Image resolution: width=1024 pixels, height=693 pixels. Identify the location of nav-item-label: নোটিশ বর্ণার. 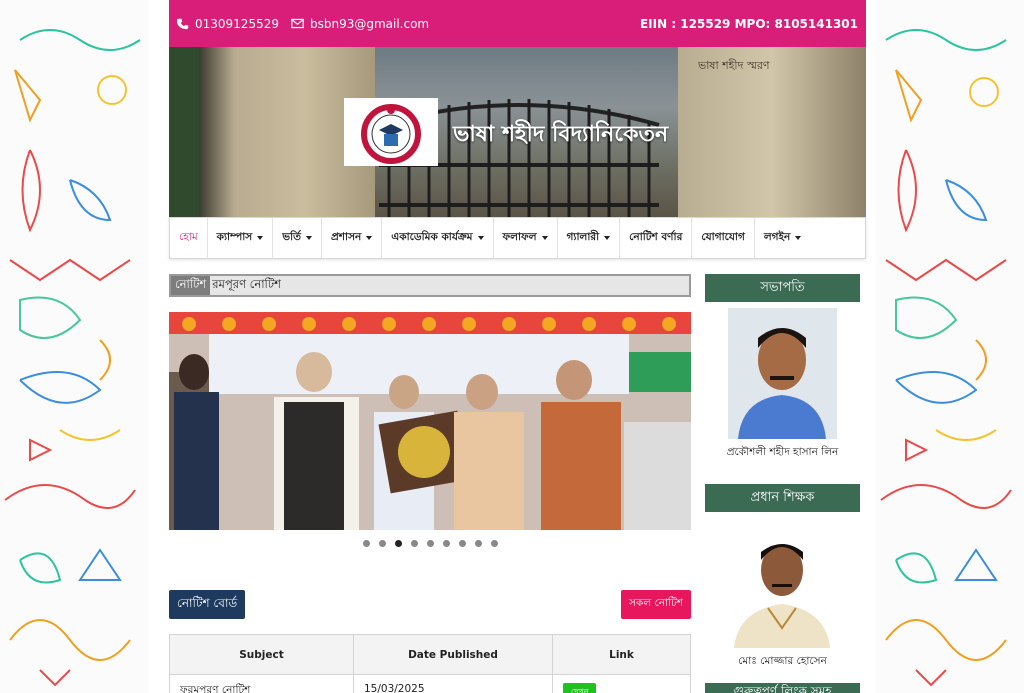
(656, 236).